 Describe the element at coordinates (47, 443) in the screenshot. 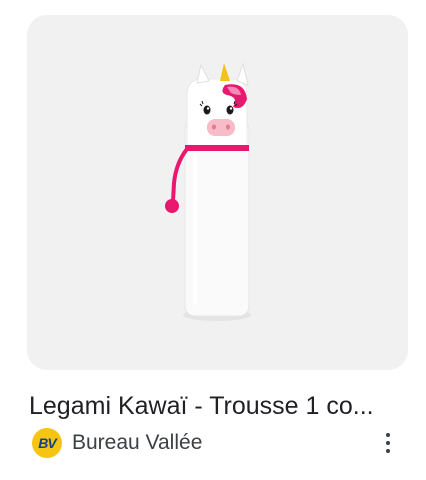

I see `bureau-vallee-logo-icon: BV` at that location.